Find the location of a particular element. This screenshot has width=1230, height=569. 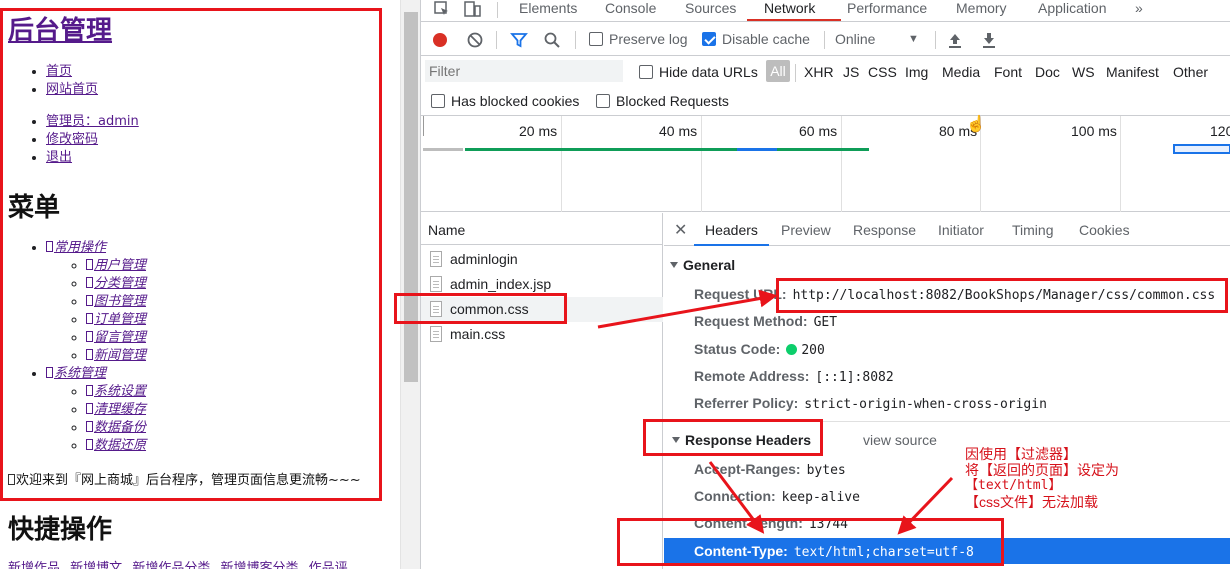

nav-link-admin: 管理员：admin is located at coordinates (92, 121).